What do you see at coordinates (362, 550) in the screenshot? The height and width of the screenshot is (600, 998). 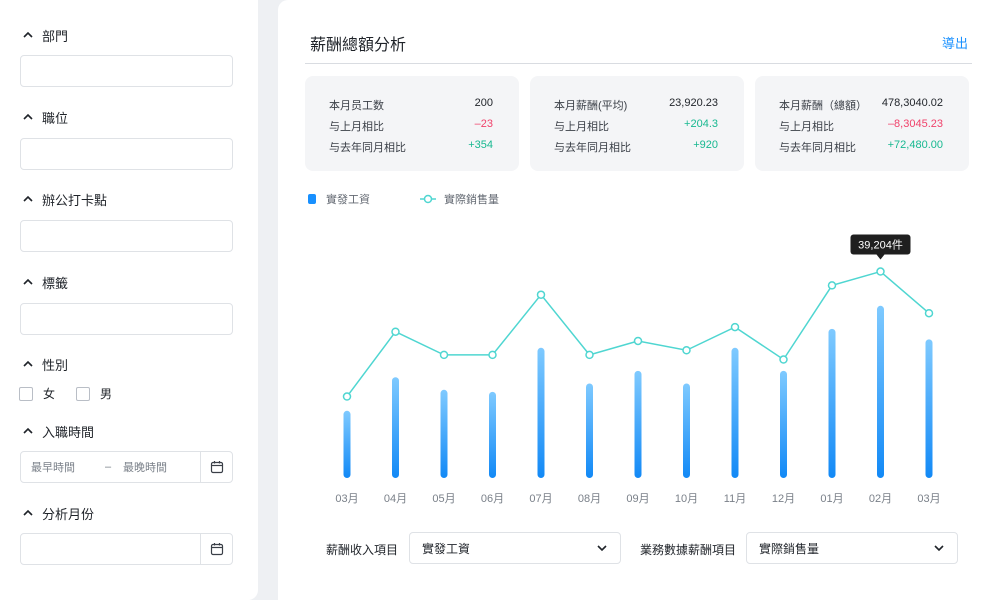 I see `income-item-label: 薪酬收入項目` at bounding box center [362, 550].